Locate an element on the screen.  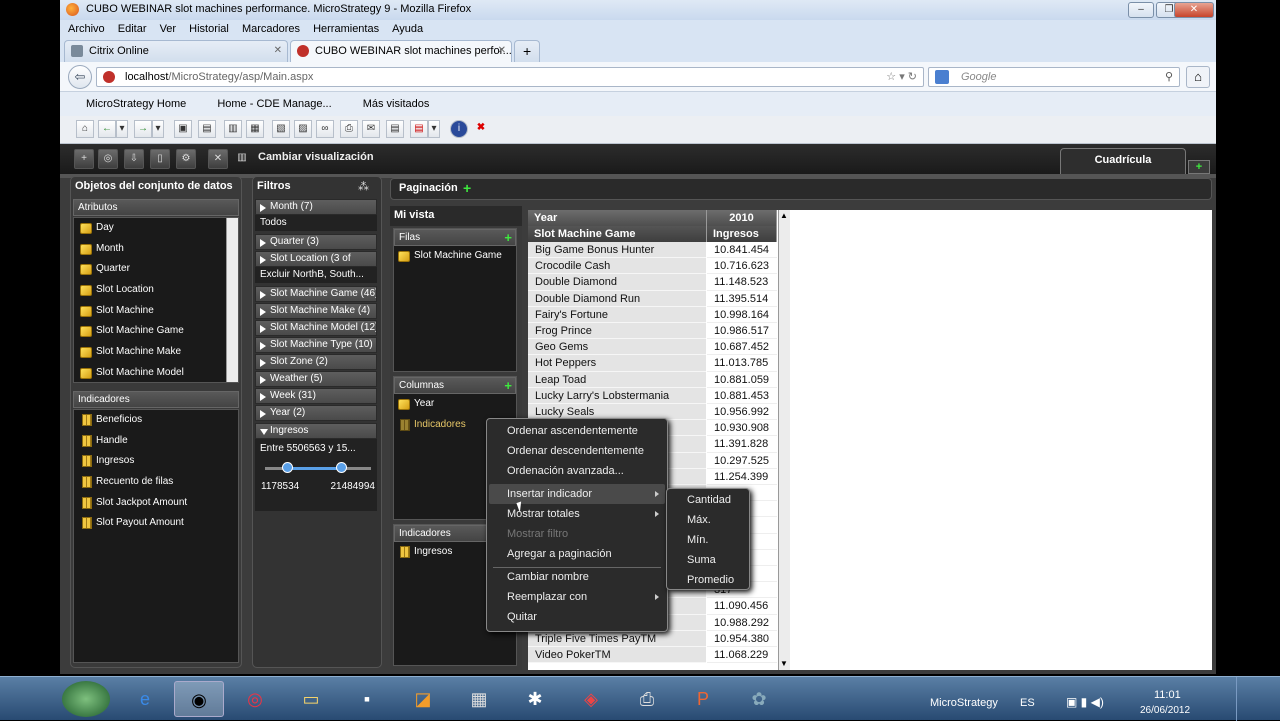
add-dataset-icon: + is located at coordinates (84, 159).